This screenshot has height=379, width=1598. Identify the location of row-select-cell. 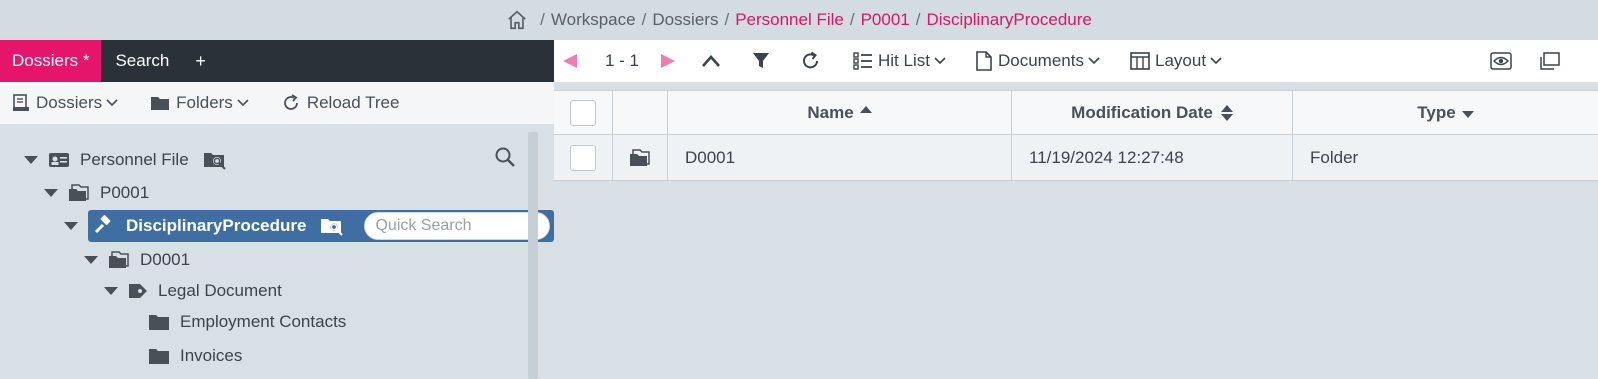
(583, 157).